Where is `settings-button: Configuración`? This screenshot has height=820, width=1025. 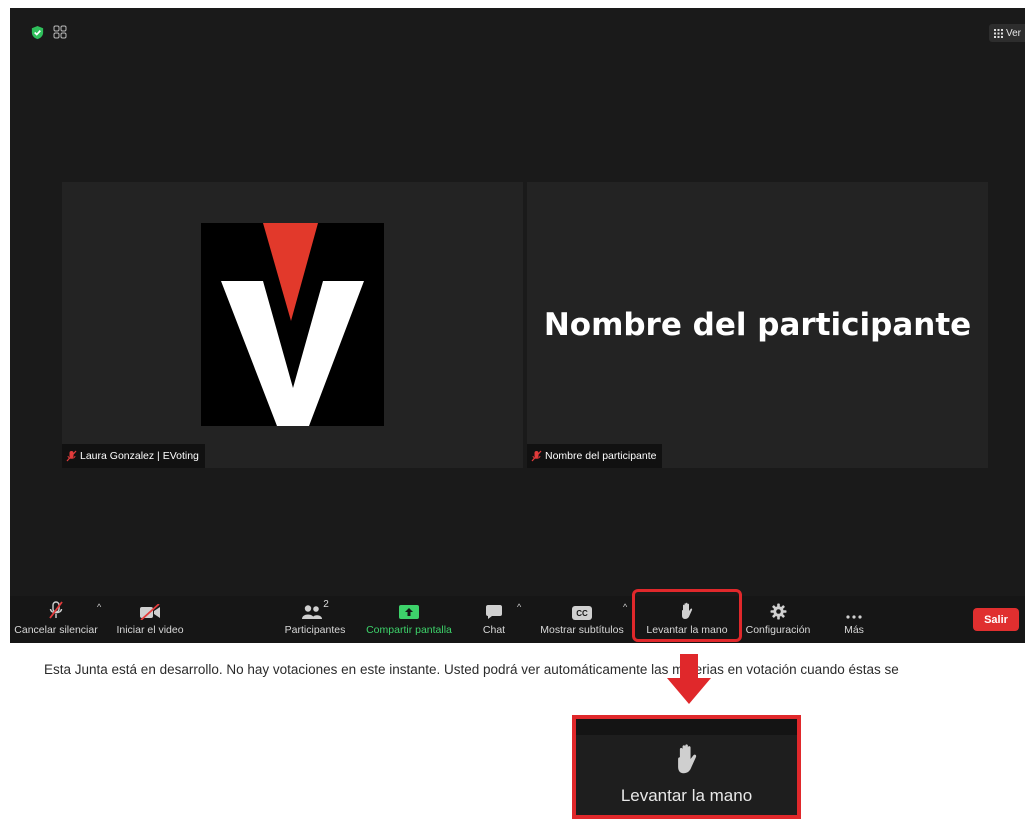 settings-button: Configuración is located at coordinates (778, 619).